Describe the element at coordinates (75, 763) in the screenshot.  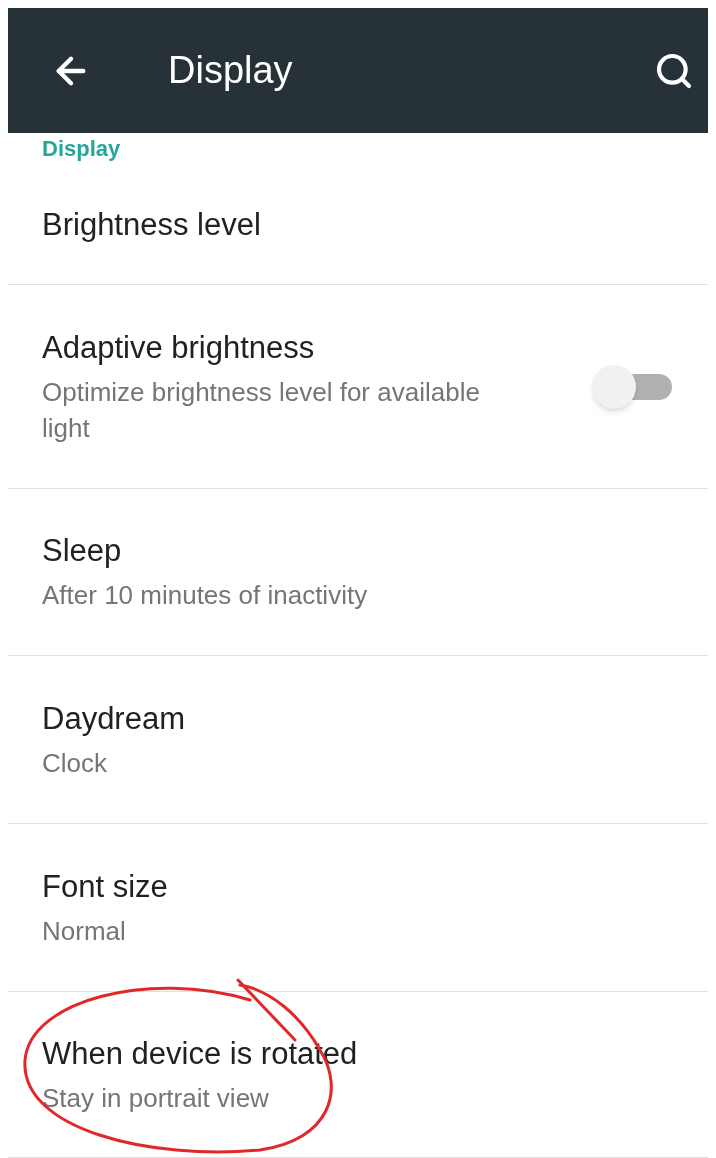
I see `setting-summary: Clock` at that location.